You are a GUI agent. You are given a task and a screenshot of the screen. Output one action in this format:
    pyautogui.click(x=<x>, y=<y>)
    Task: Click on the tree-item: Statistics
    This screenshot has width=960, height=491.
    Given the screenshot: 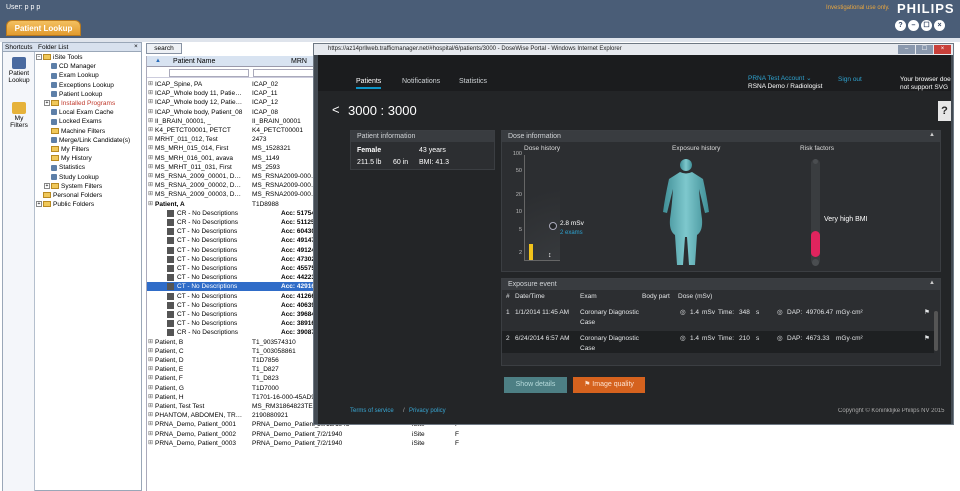 What is the action you would take?
    pyautogui.click(x=64, y=167)
    